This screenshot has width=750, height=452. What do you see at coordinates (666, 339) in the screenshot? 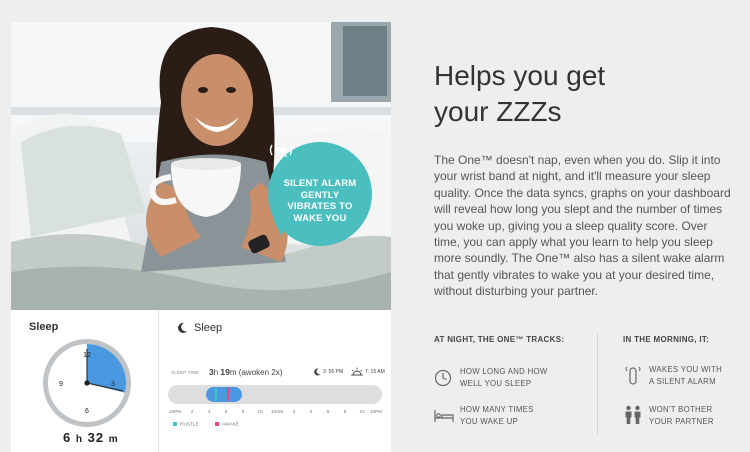
I see `morning-column-heading: IN THE MORNING, IT:` at bounding box center [666, 339].